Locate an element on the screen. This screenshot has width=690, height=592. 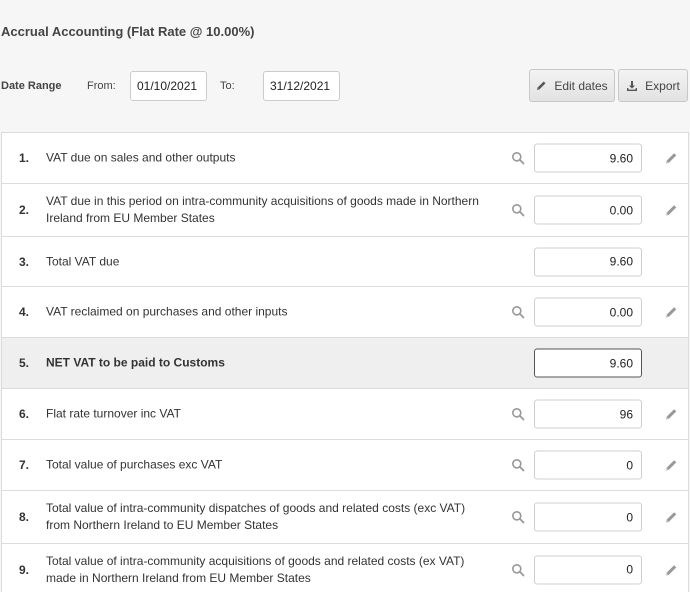
edit-dates-button: Edit dates is located at coordinates (572, 85).